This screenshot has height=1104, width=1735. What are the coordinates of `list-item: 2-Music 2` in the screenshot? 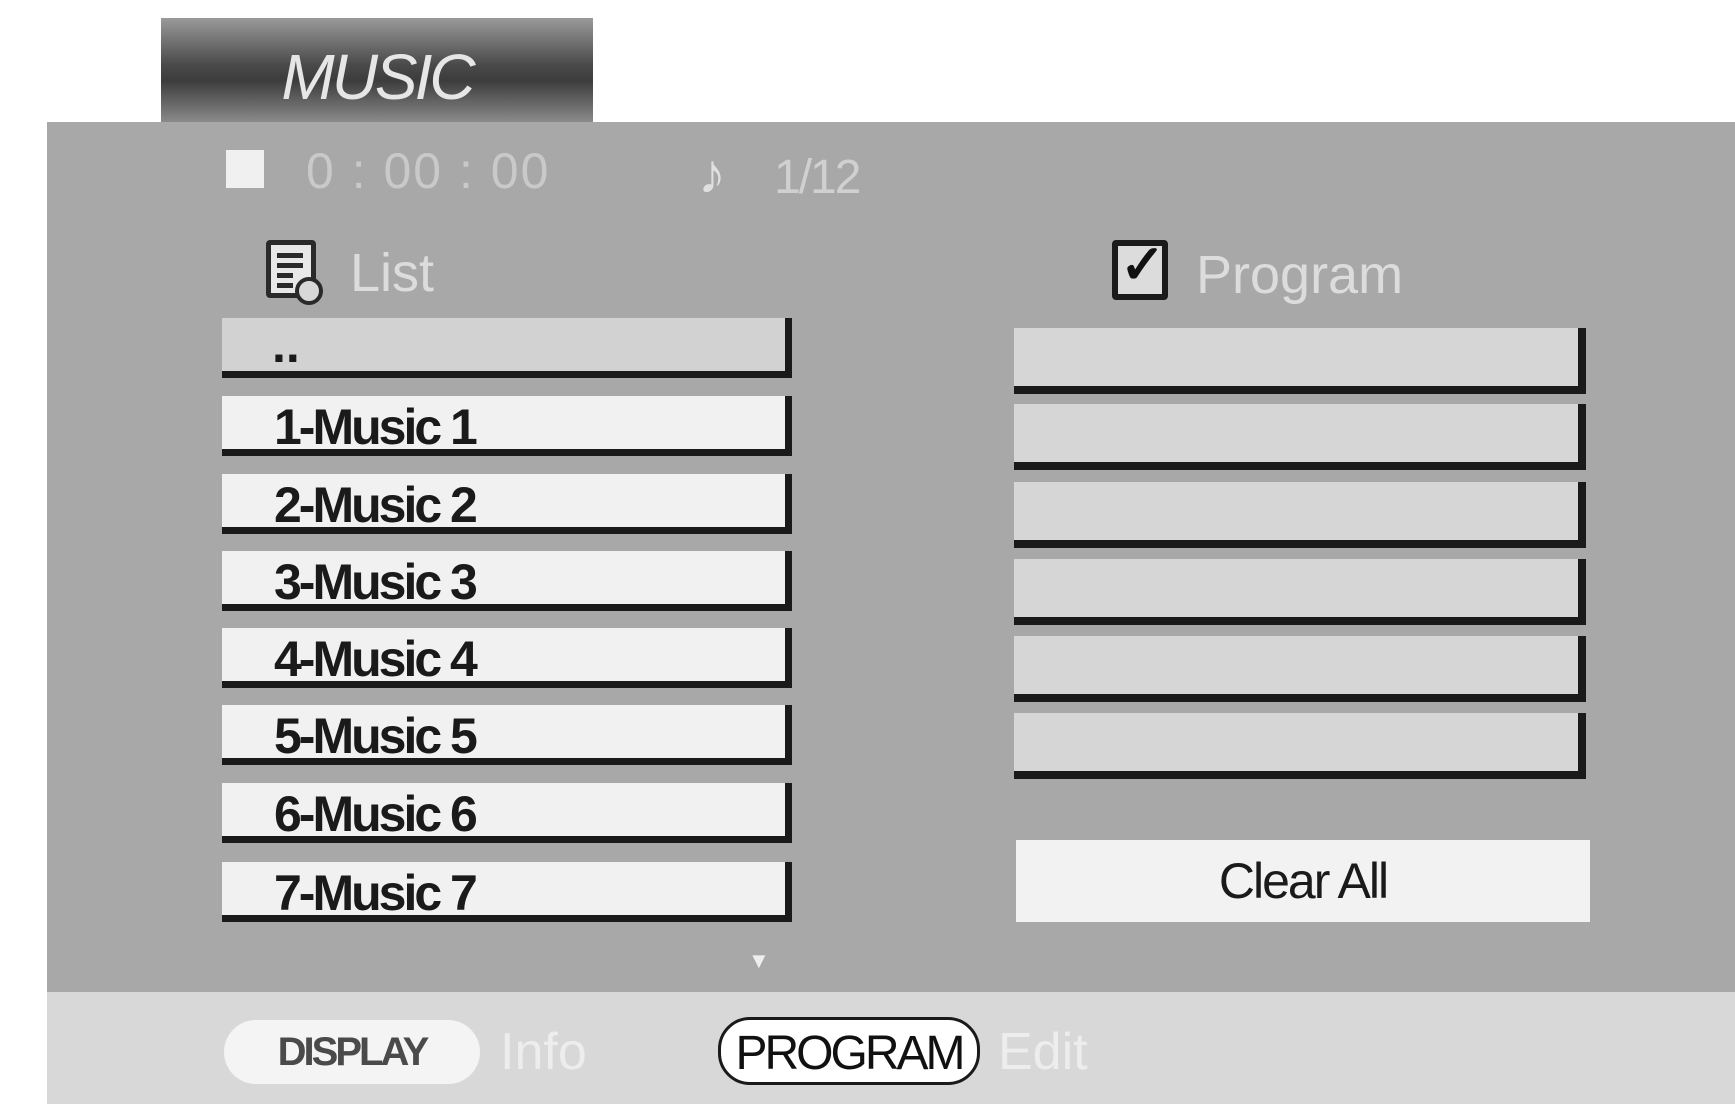 It's located at (507, 504).